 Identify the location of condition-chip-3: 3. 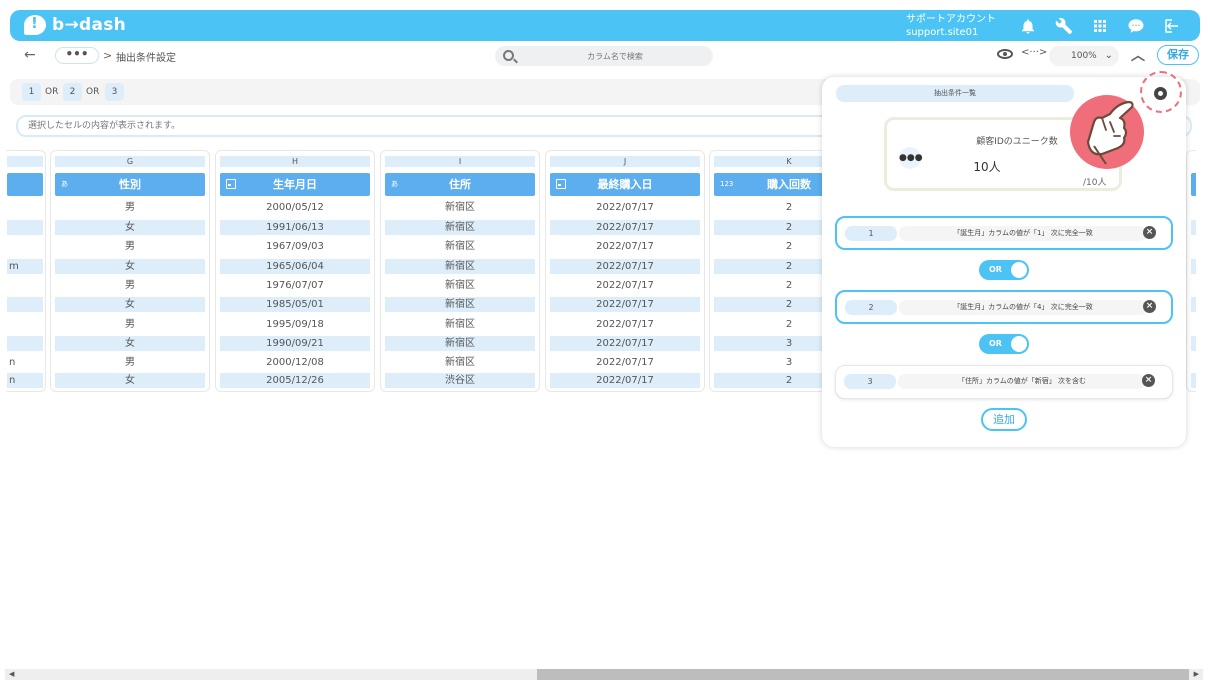
(114, 92).